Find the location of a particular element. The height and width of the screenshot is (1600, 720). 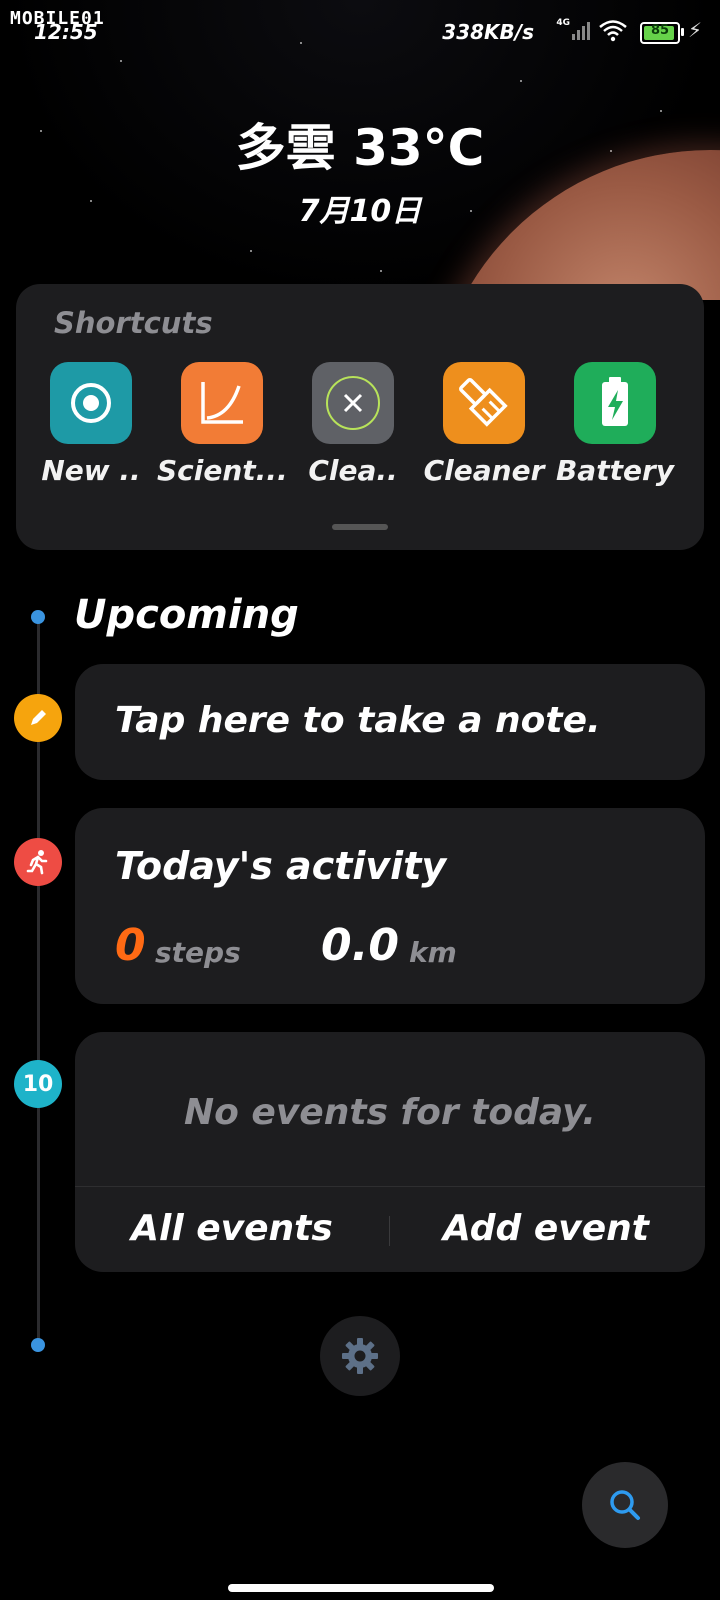

charging-icon: ⚡ is located at coordinates (694, 30).